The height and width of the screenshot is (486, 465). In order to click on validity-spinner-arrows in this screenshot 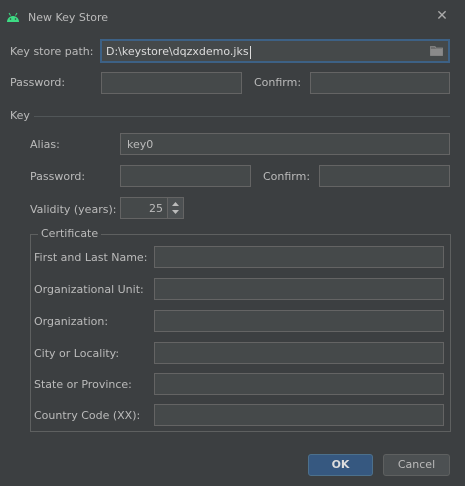, I will do `click(175, 208)`.